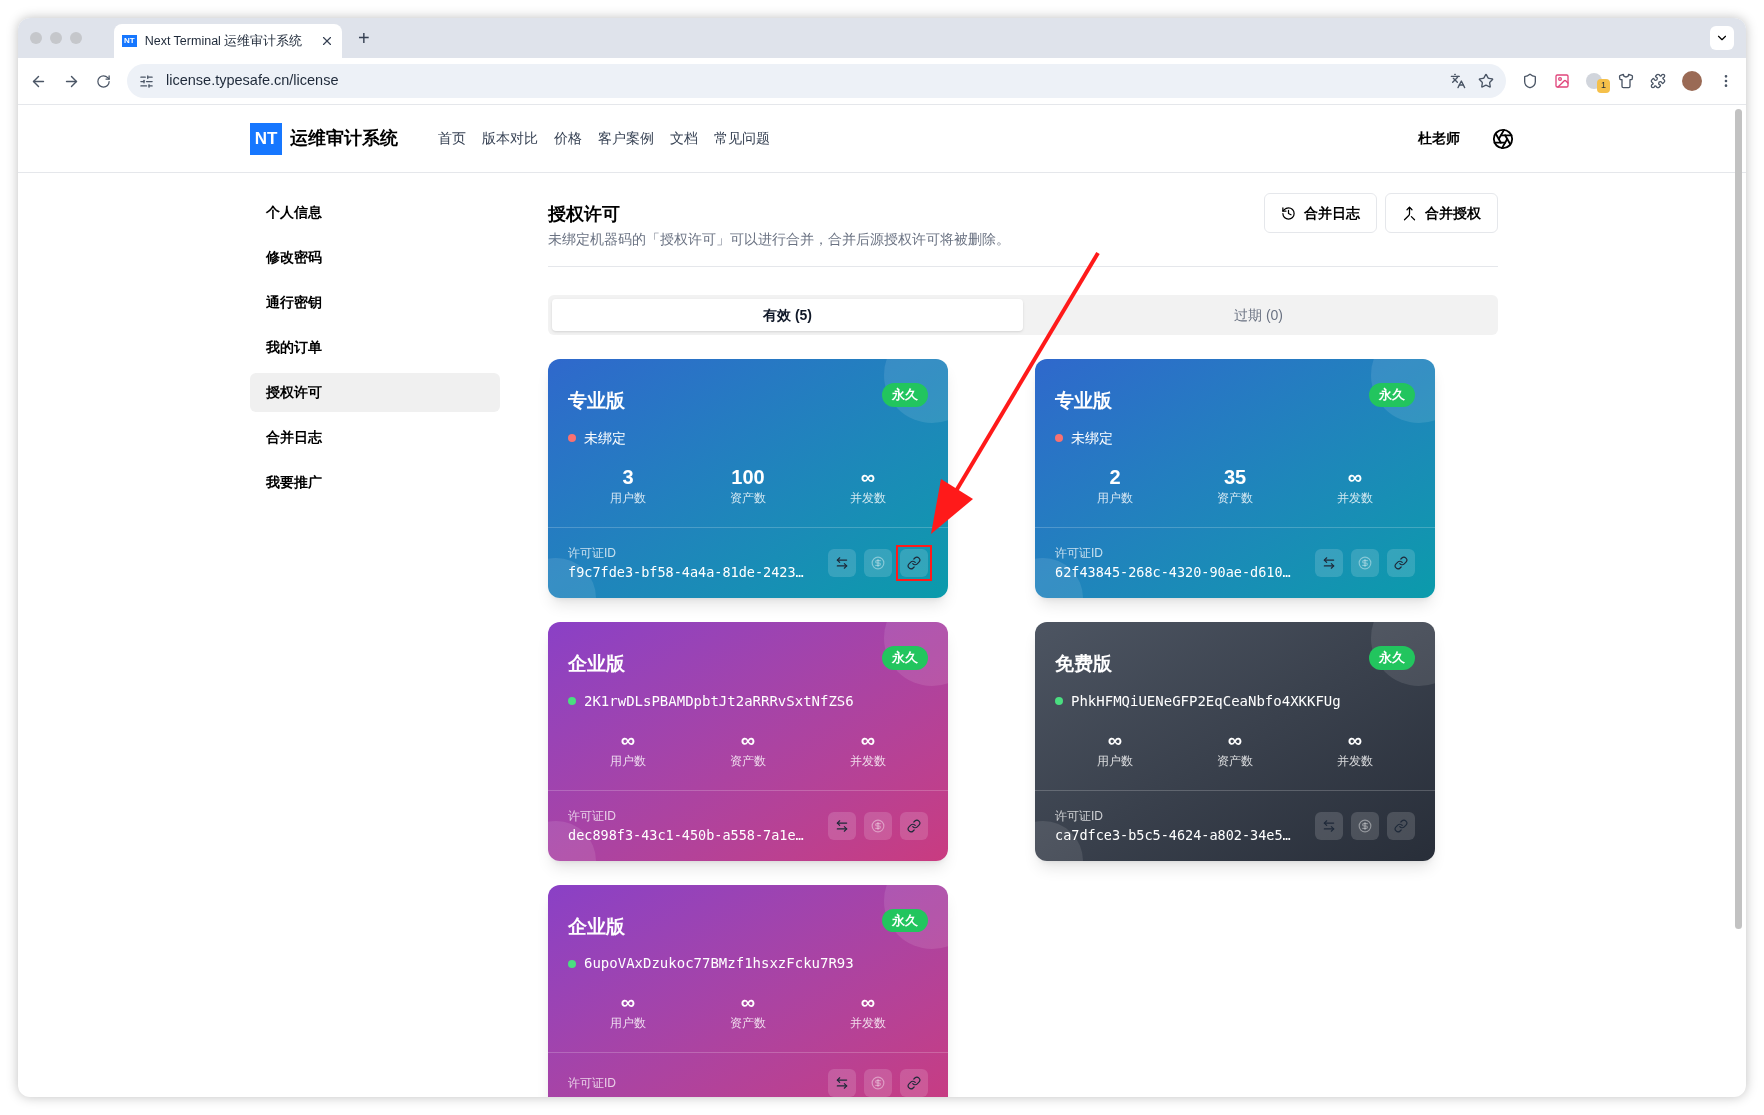  Describe the element at coordinates (375, 437) in the screenshot. I see `sidebar-item: 合并日志` at that location.